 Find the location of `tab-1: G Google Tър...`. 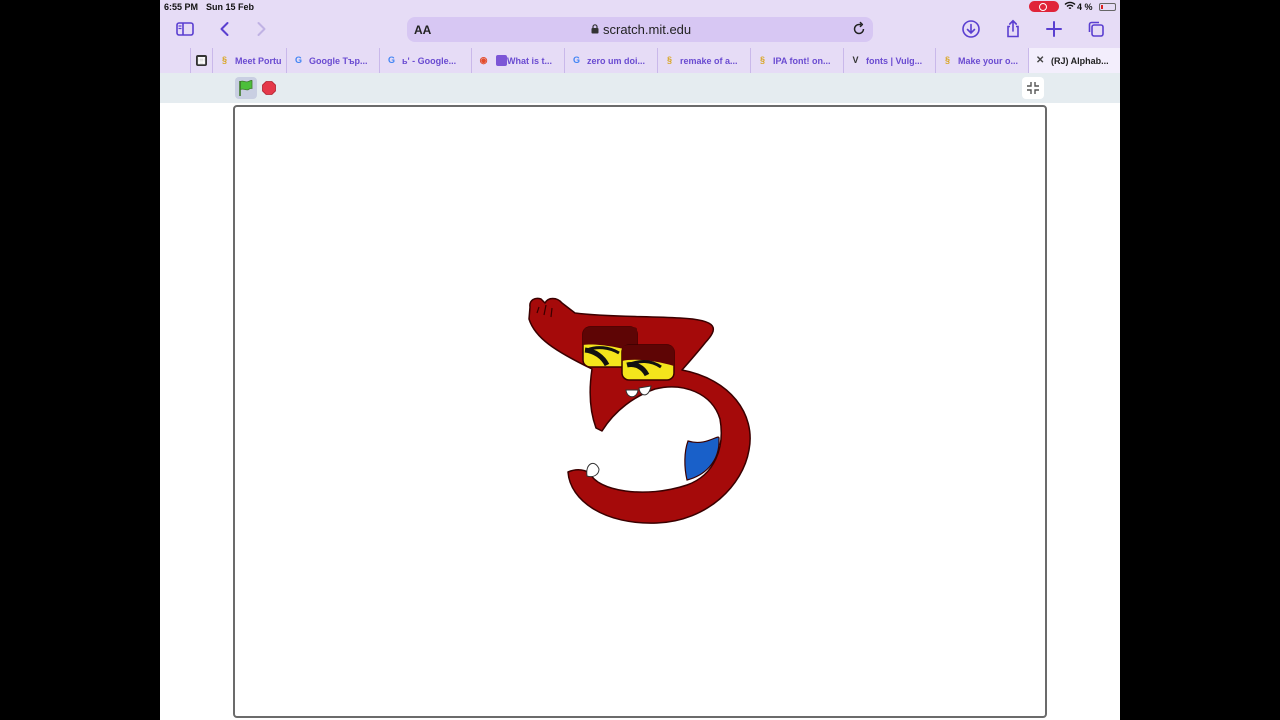

tab-1: G Google Tър... is located at coordinates (332, 60).